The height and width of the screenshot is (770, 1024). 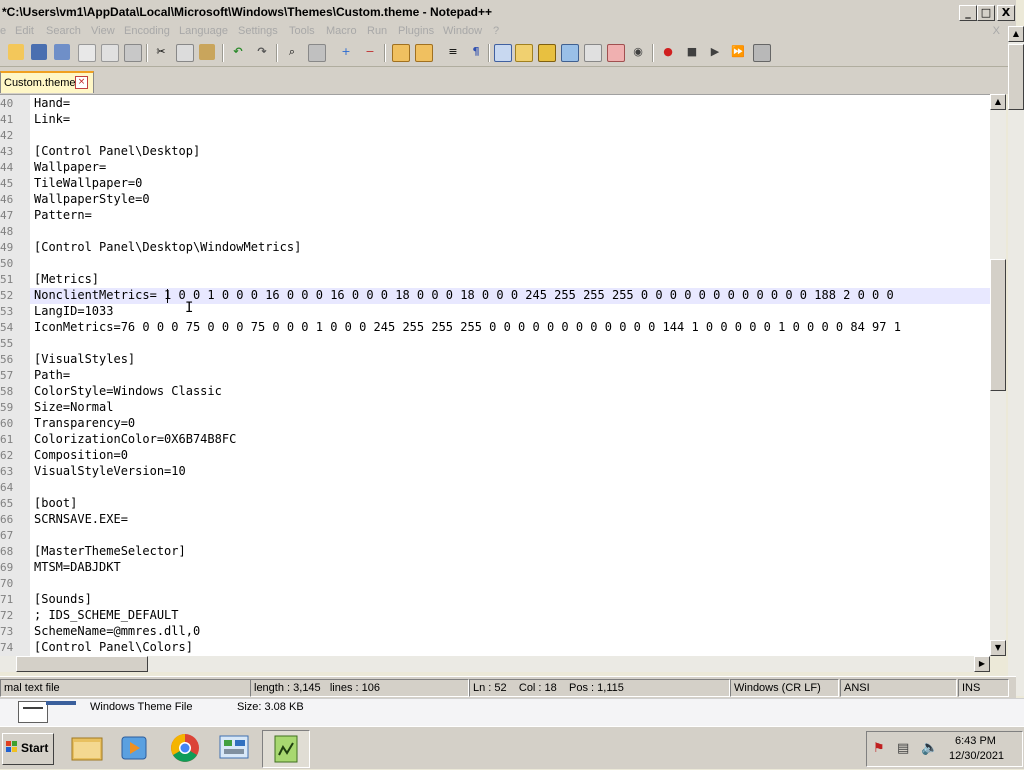 I want to click on line-number: 50, so click(x=7, y=263).